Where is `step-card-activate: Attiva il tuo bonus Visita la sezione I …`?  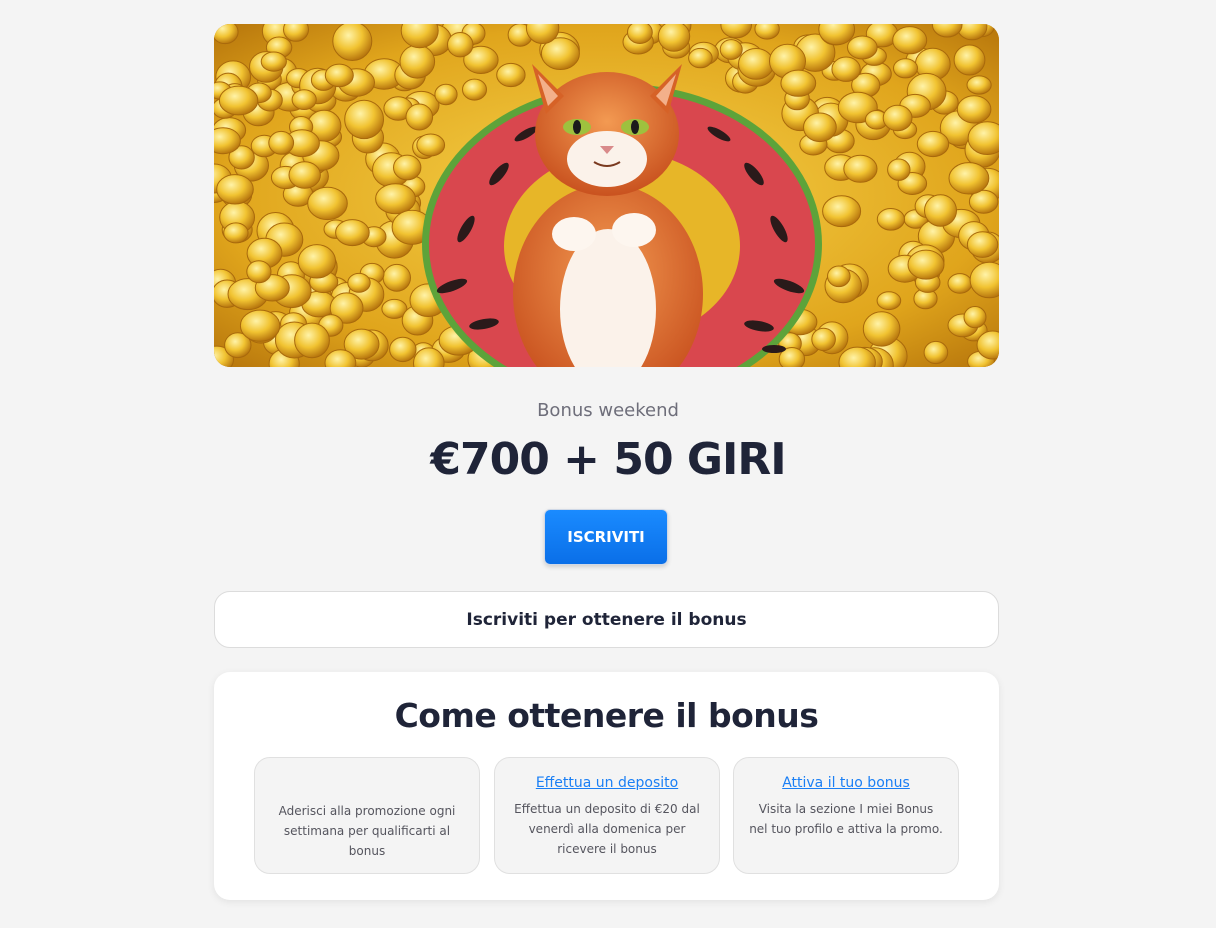 step-card-activate: Attiva il tuo bonus Visita la sezione I … is located at coordinates (846, 815).